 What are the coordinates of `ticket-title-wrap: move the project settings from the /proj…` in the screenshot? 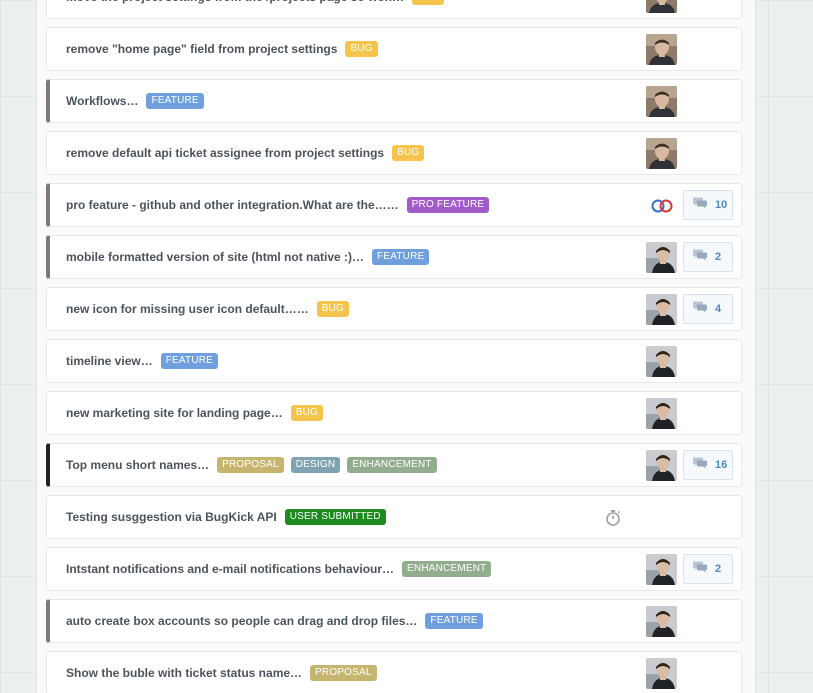 It's located at (255, 9).